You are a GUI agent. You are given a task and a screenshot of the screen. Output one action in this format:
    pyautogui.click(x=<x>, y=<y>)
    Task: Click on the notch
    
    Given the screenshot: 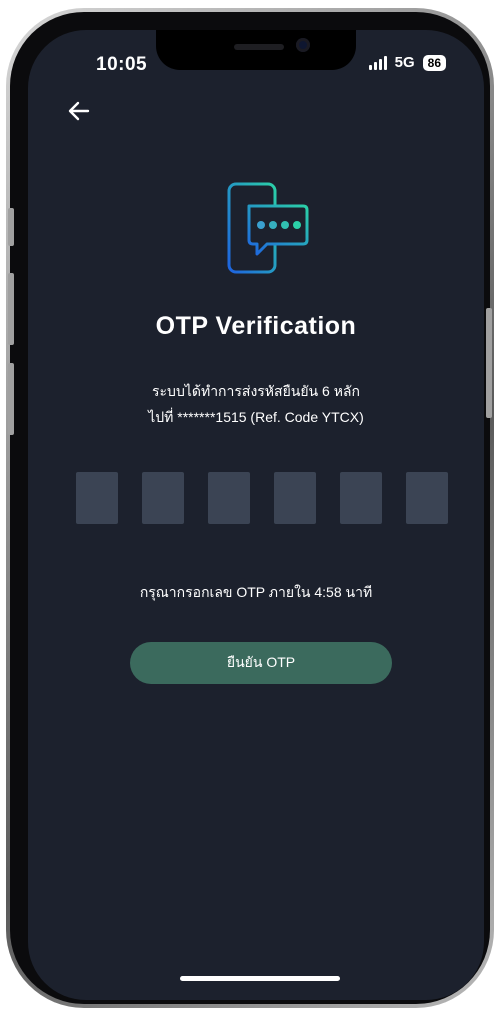 What is the action you would take?
    pyautogui.click(x=256, y=50)
    